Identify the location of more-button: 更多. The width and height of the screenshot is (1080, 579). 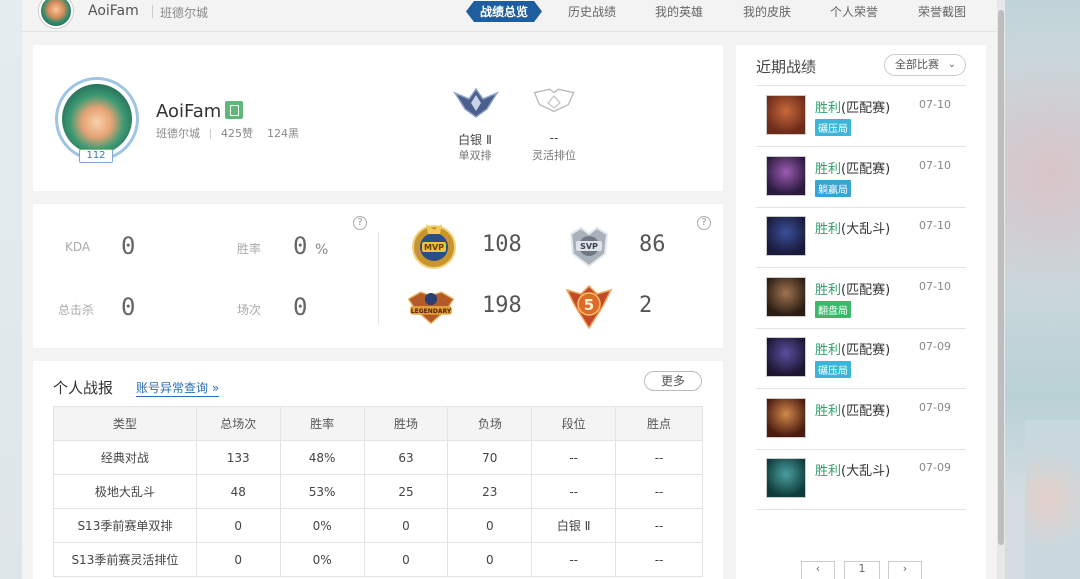
(673, 381).